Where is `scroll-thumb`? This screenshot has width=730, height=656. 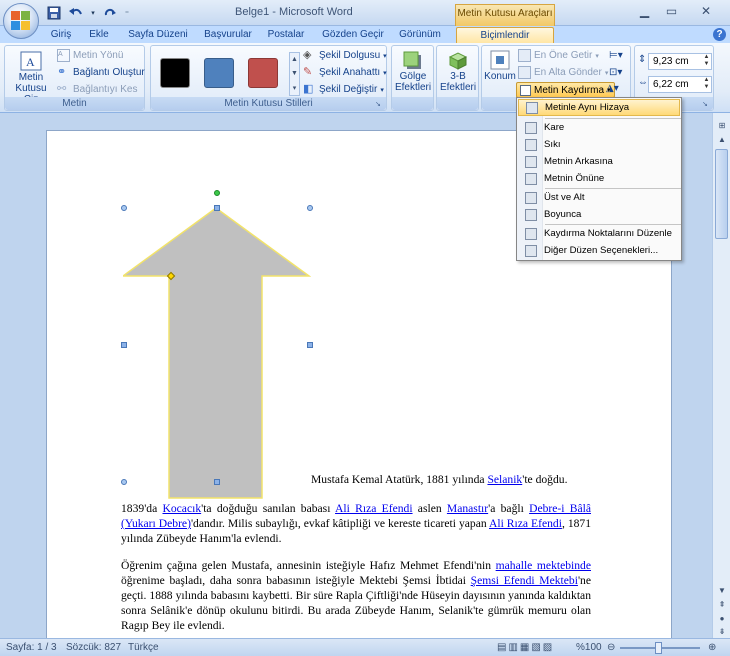 scroll-thumb is located at coordinates (721, 194).